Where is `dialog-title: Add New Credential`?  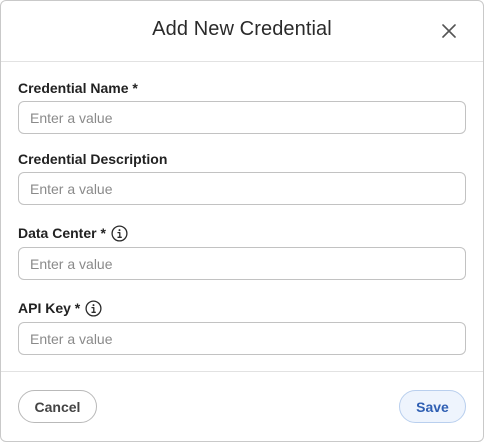
dialog-title: Add New Credential is located at coordinates (242, 29).